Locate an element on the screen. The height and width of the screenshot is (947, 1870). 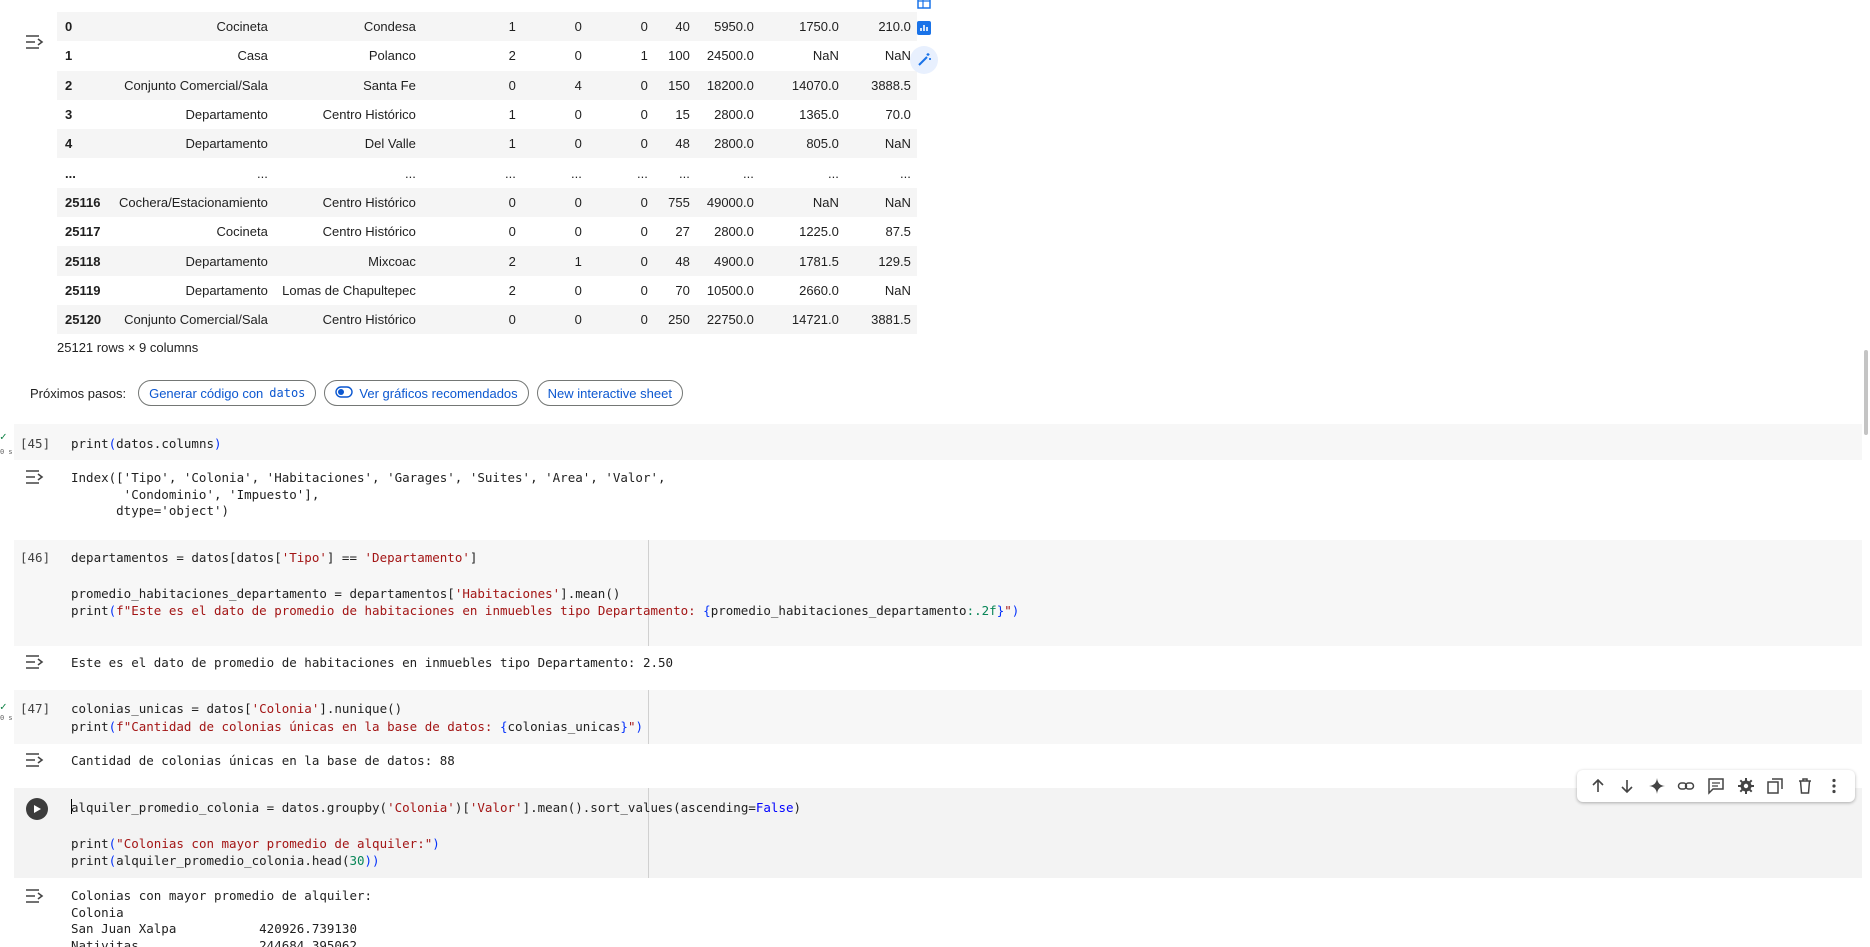
code-token: ) is located at coordinates (436, 843).